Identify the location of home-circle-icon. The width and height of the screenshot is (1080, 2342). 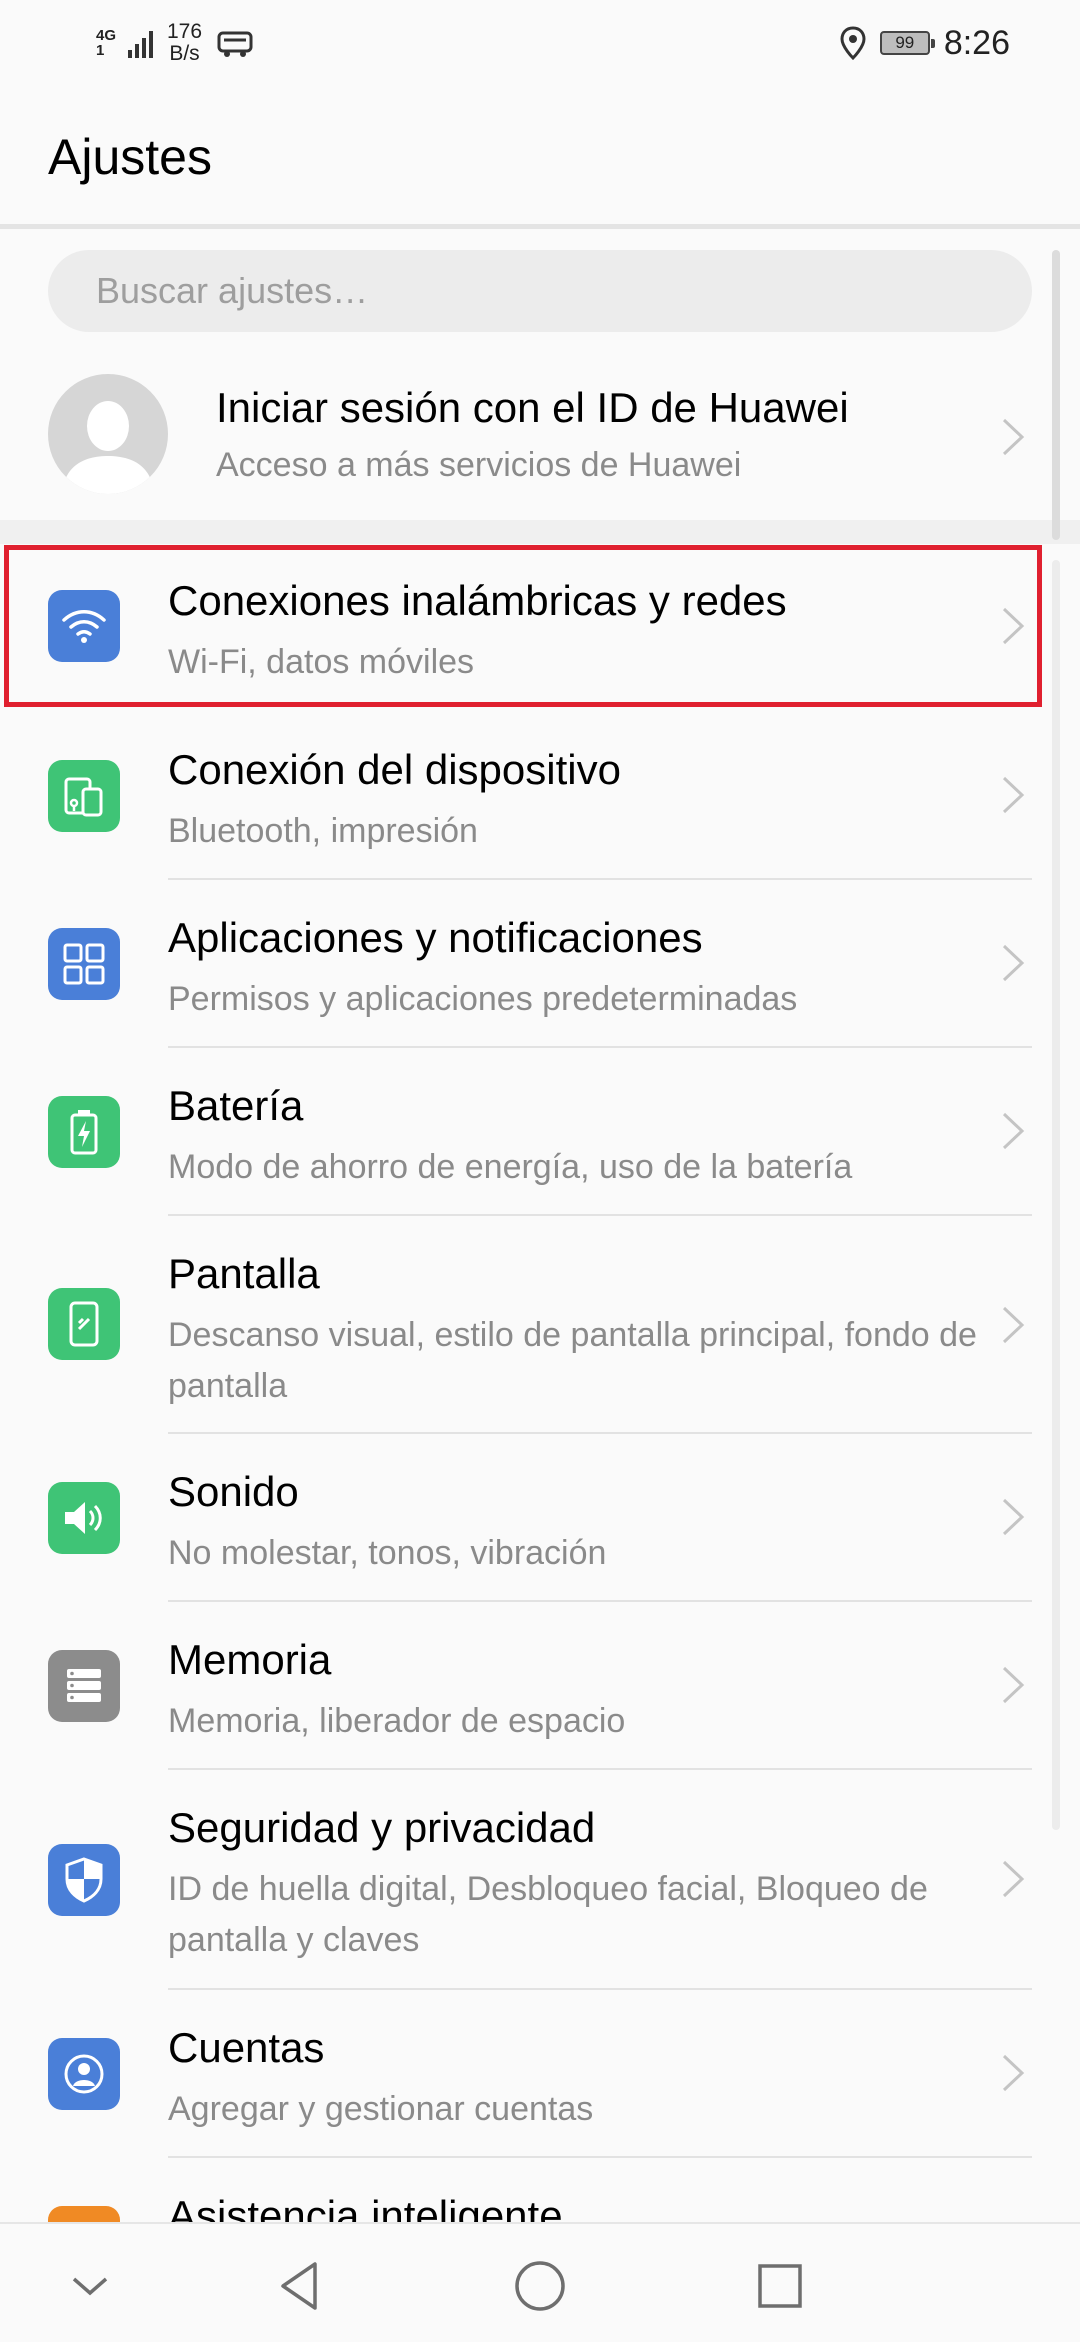
(540, 2286).